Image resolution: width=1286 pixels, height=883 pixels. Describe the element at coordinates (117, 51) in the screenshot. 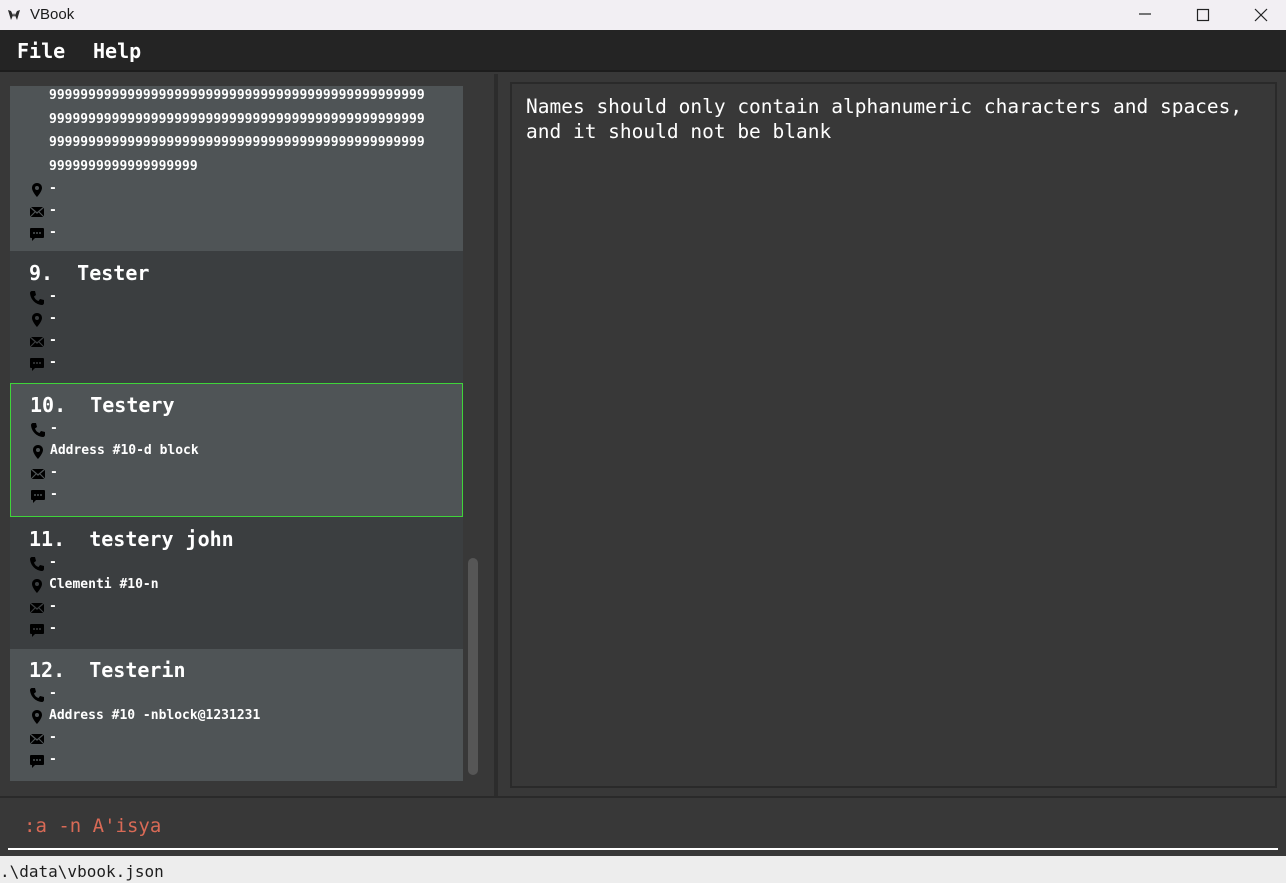

I see `menu-help: Help` at that location.